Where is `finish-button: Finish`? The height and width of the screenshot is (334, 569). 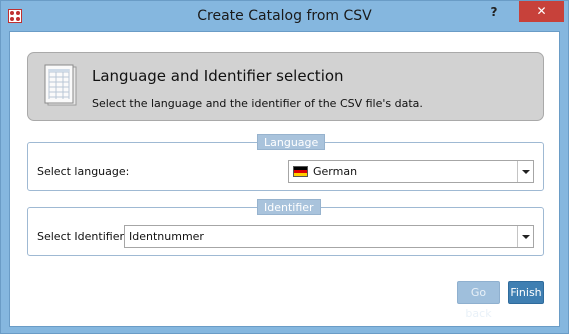
finish-button: Finish is located at coordinates (526, 292).